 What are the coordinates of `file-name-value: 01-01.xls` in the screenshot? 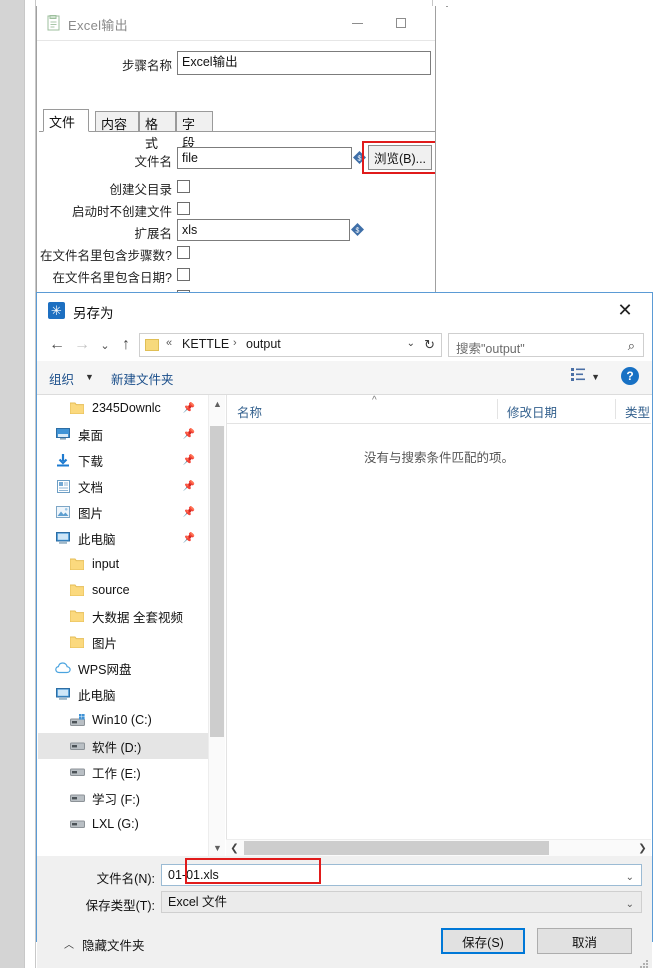 It's located at (193, 875).